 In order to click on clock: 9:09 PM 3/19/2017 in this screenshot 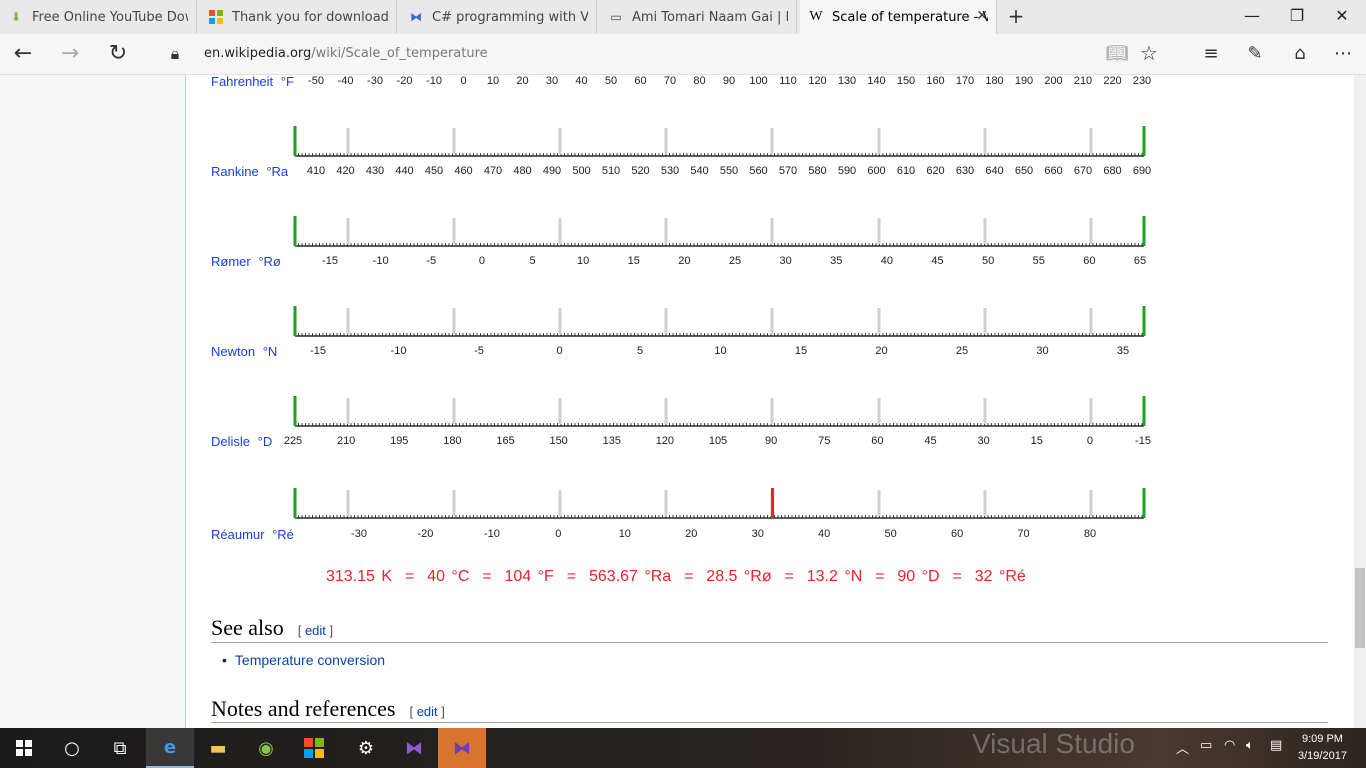, I will do `click(1322, 748)`.